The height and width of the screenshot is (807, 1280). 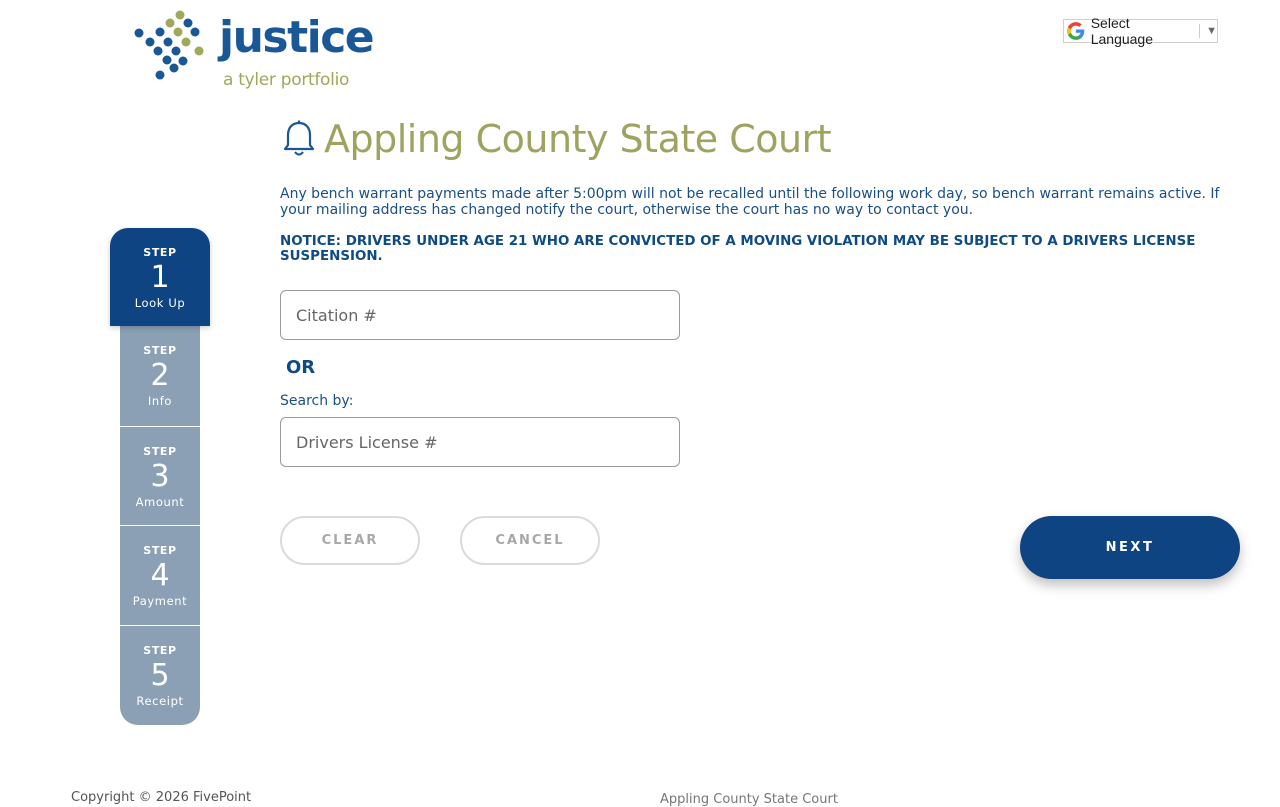 What do you see at coordinates (317, 401) in the screenshot?
I see `search-by-label: Search by:` at bounding box center [317, 401].